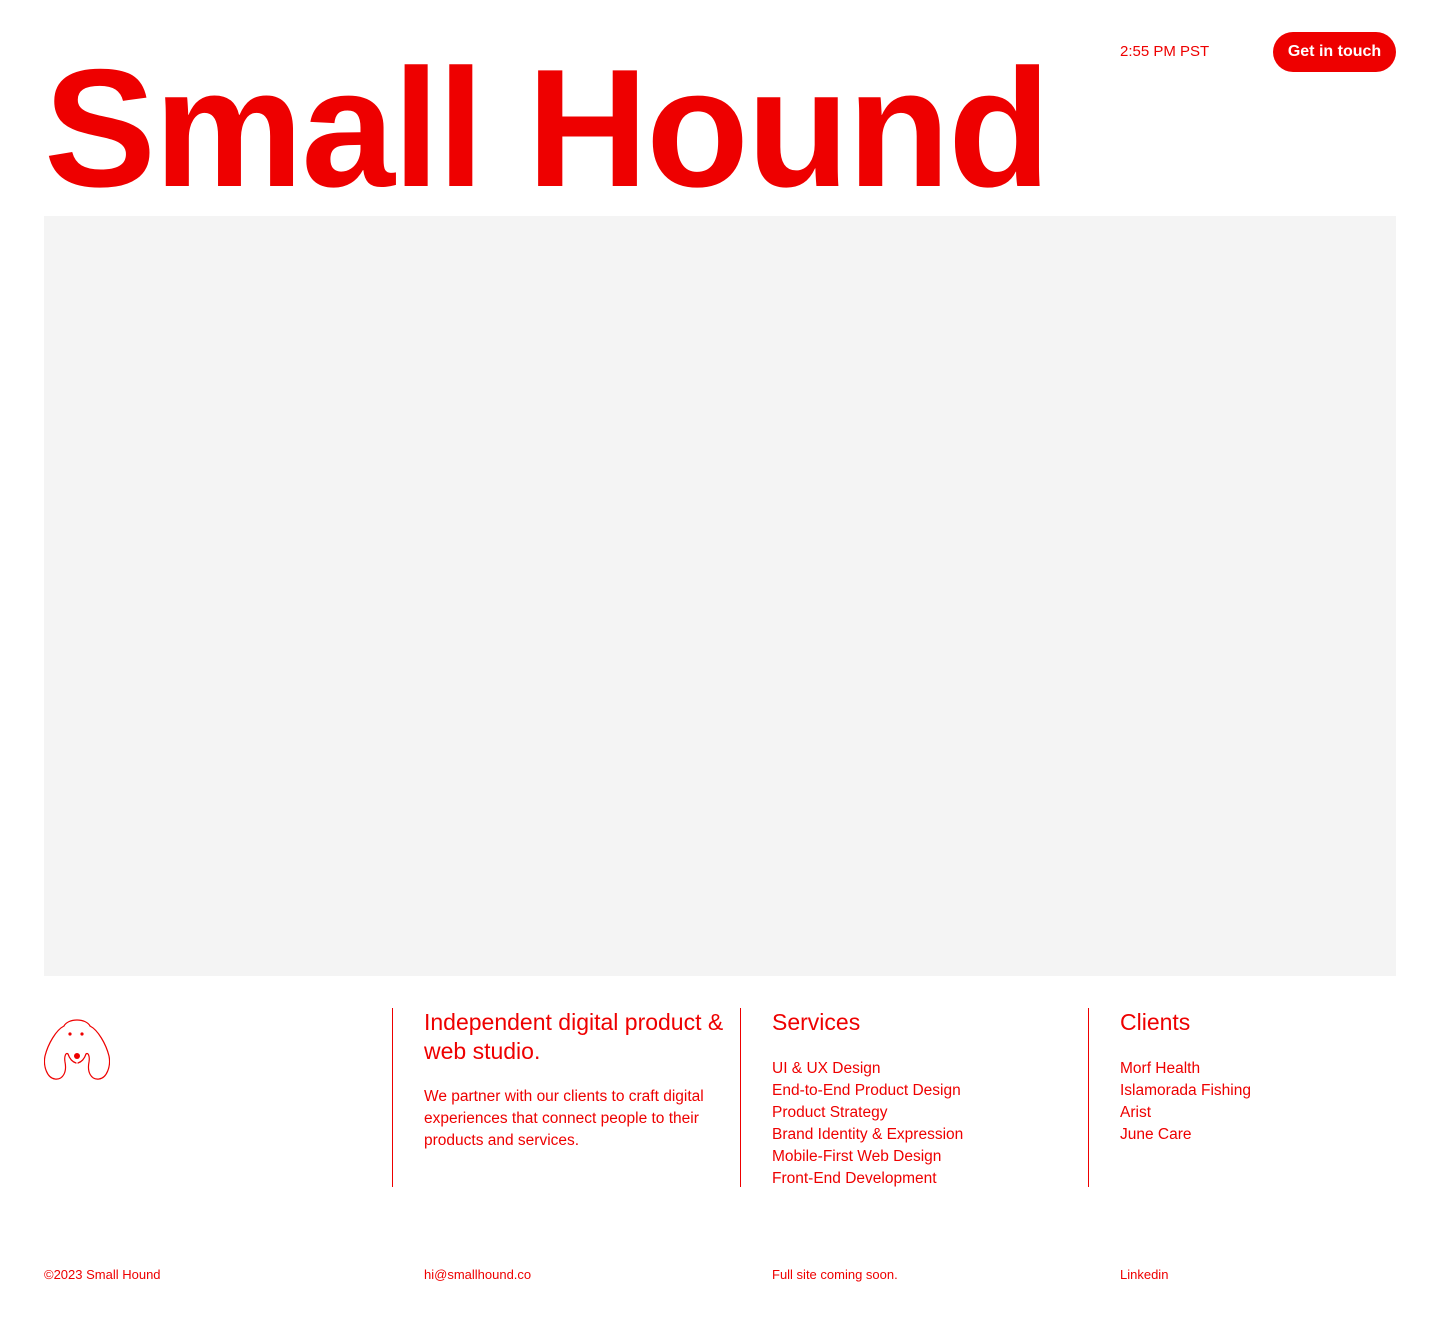 This screenshot has width=1440, height=1332. I want to click on service-item: End-to-End Product Design, so click(866, 1090).